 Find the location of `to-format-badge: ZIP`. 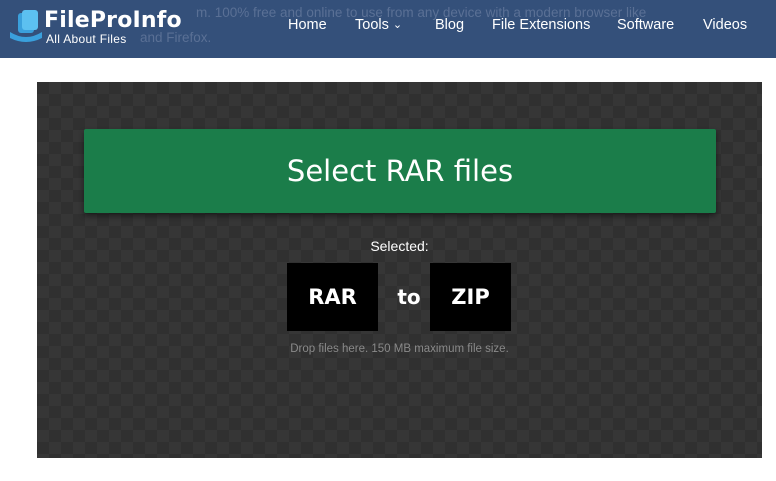

to-format-badge: ZIP is located at coordinates (470, 297).